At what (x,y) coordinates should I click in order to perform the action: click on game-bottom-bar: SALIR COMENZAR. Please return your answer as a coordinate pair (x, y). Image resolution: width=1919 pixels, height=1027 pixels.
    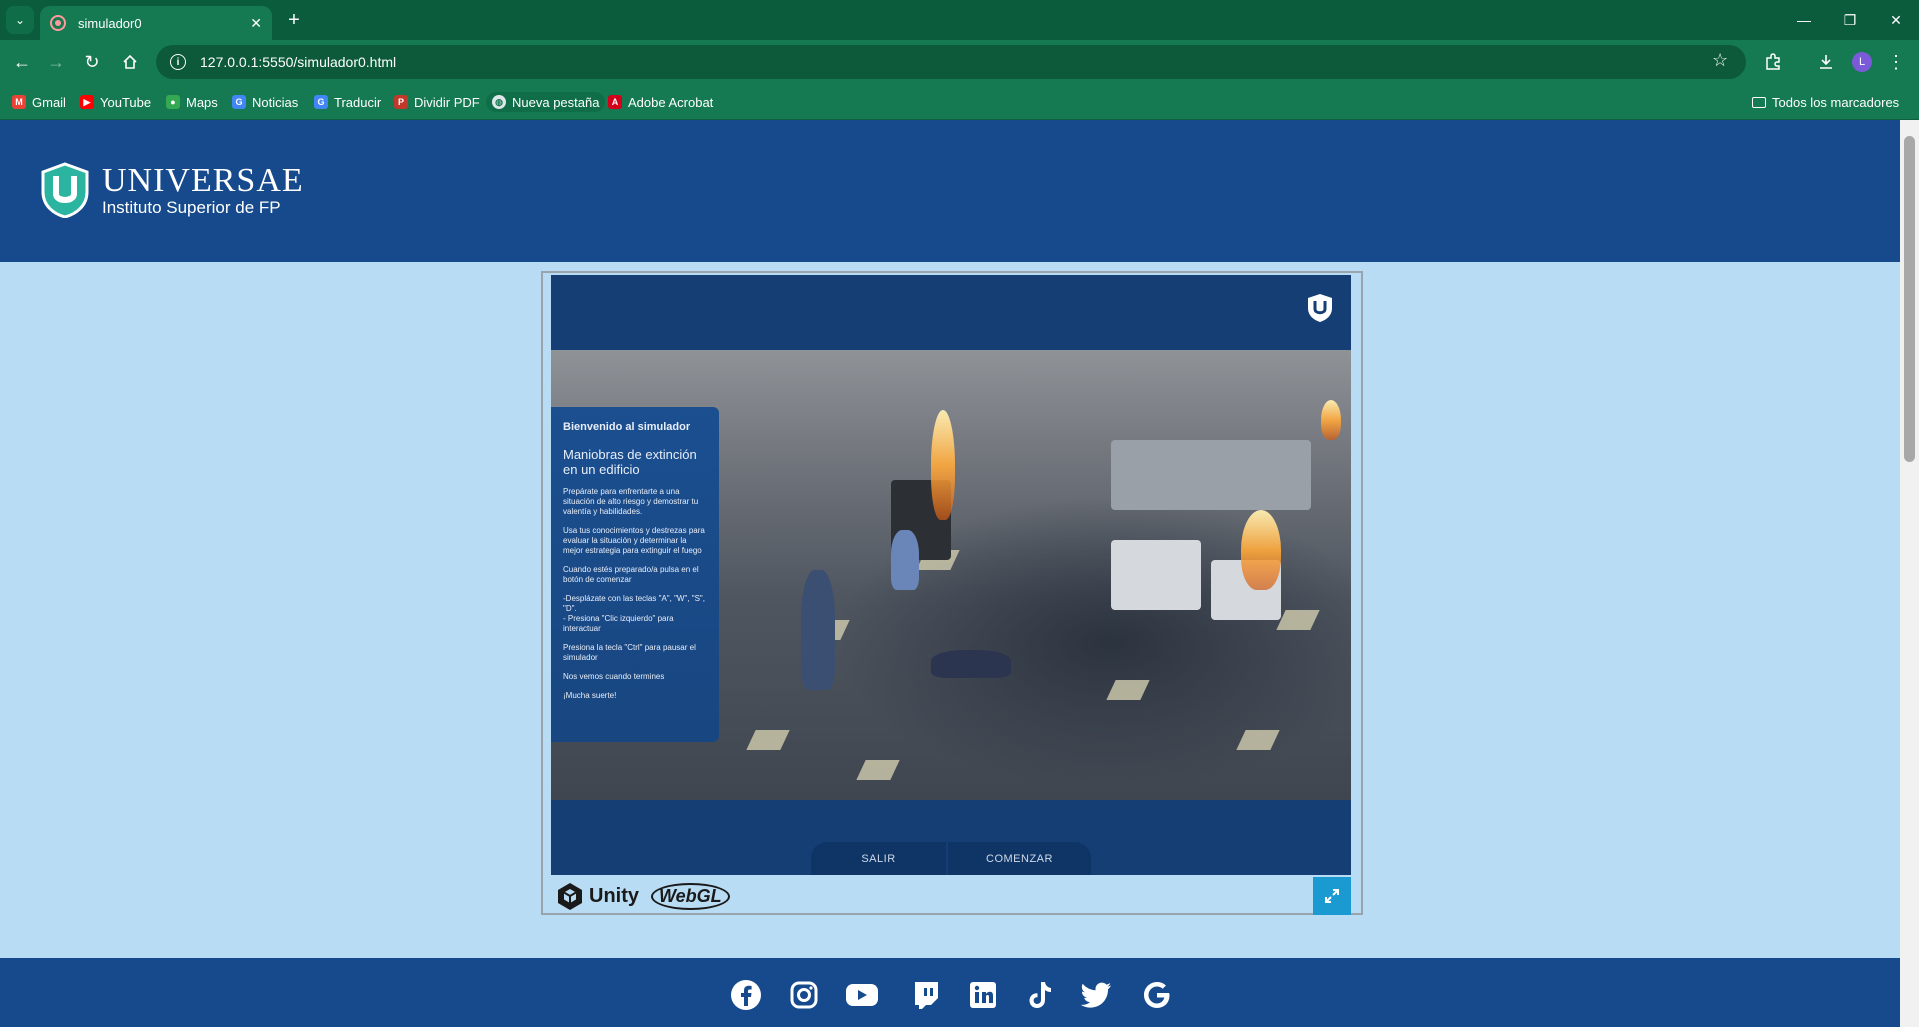
    Looking at the image, I should click on (951, 837).